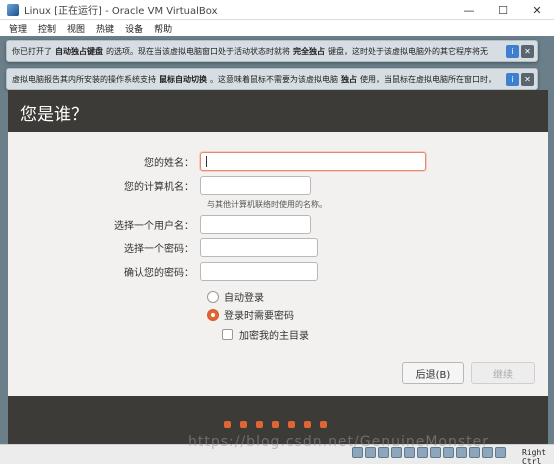 The width and height of the screenshot is (554, 464). What do you see at coordinates (435, 452) in the screenshot?
I see `display-icon` at bounding box center [435, 452].